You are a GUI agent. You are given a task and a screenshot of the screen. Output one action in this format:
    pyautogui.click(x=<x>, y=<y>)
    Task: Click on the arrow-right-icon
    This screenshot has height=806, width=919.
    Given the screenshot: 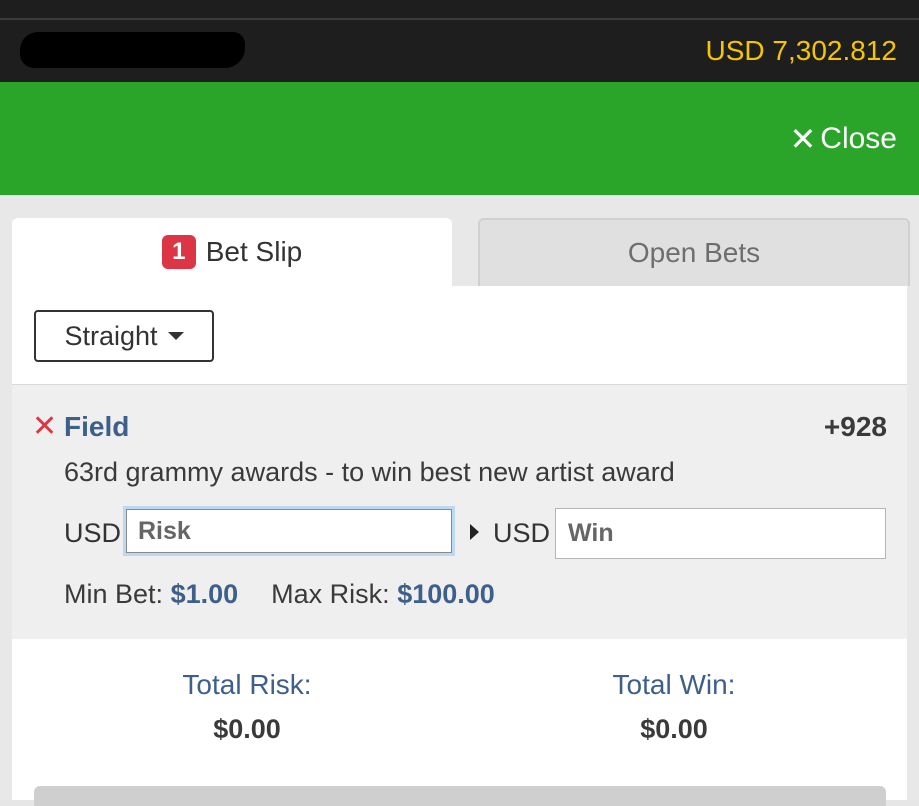 What is the action you would take?
    pyautogui.click(x=474, y=532)
    